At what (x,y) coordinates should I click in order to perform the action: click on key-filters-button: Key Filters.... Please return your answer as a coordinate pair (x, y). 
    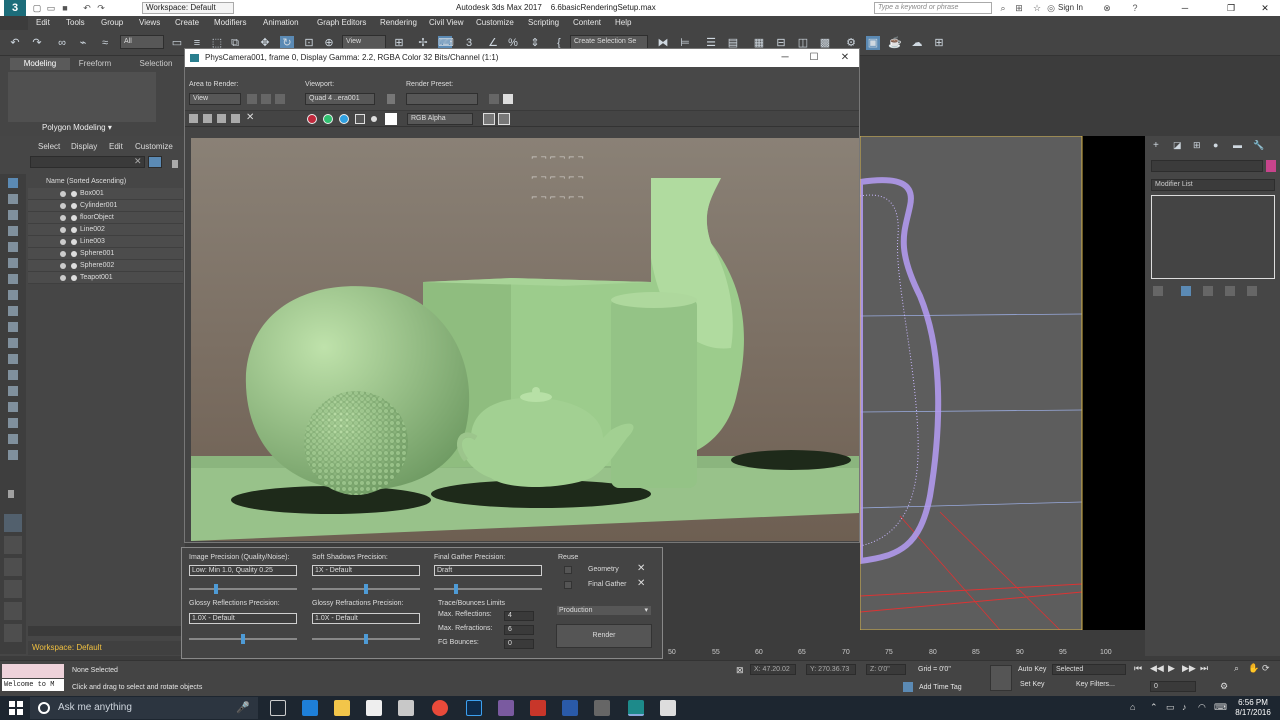
    Looking at the image, I should click on (1095, 684).